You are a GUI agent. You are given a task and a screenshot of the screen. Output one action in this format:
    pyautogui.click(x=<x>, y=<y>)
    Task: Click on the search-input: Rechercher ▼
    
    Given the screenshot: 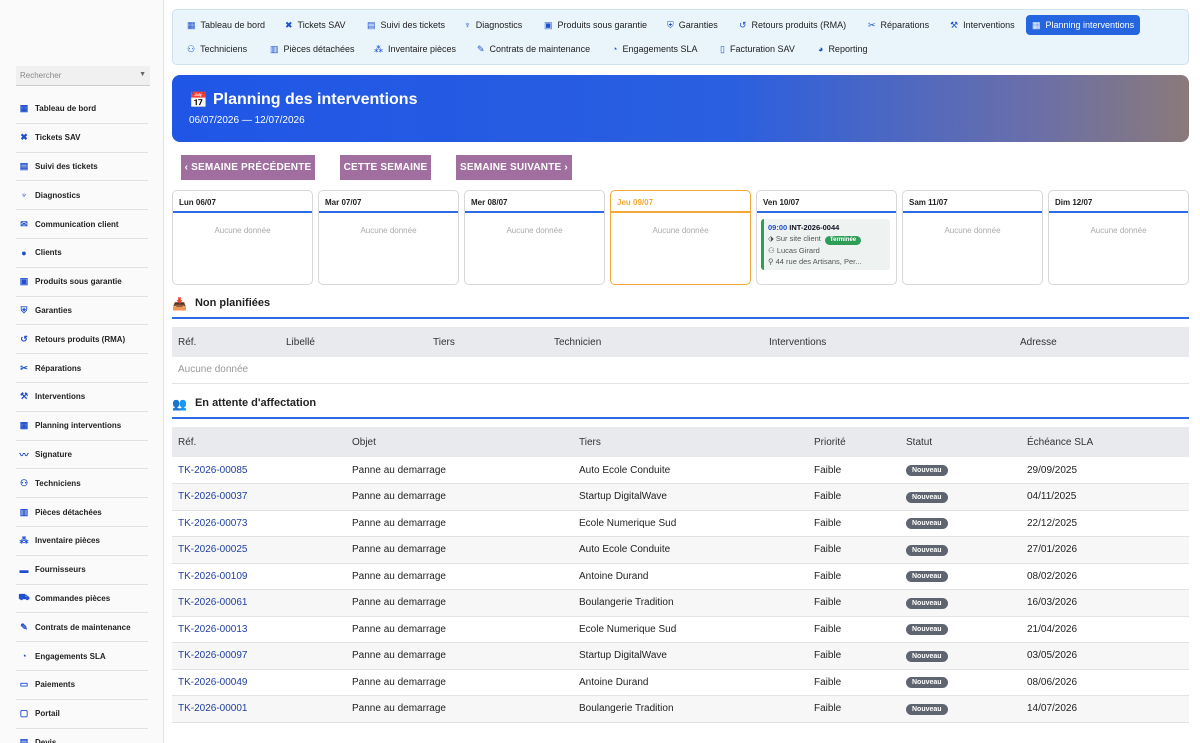 What is the action you would take?
    pyautogui.click(x=83, y=76)
    